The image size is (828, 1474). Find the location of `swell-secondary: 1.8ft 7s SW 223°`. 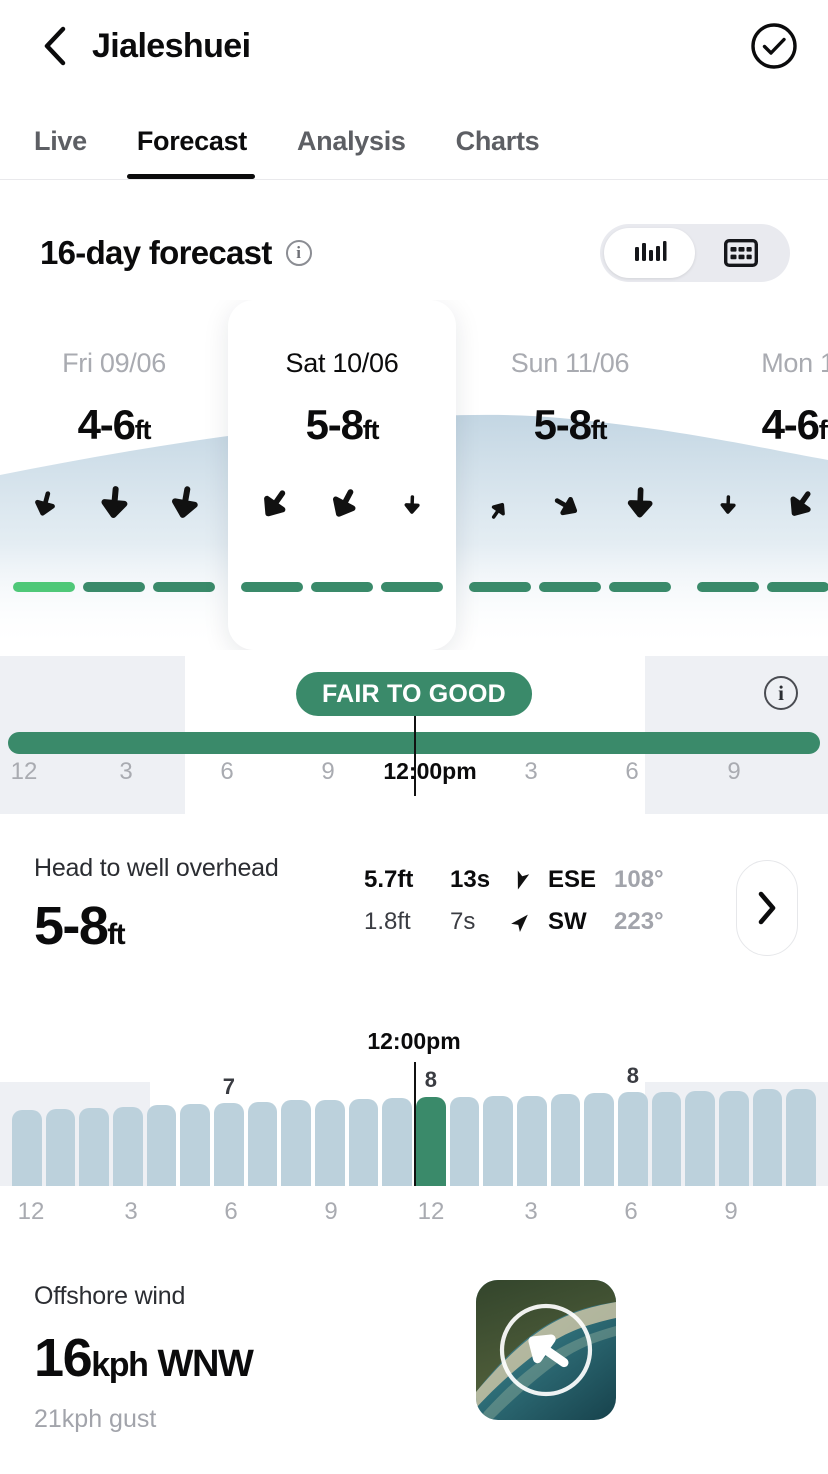

swell-secondary: 1.8ft 7s SW 223° is located at coordinates (550, 922).